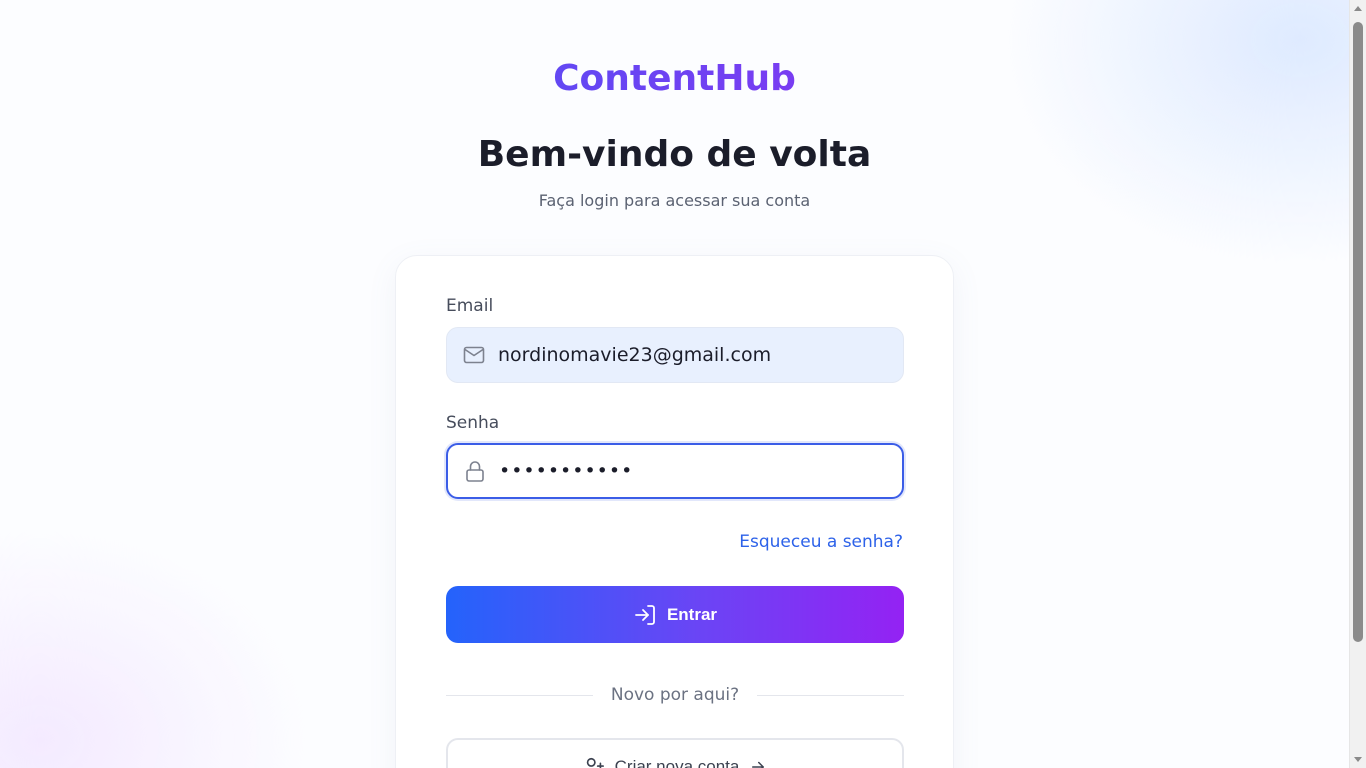 The width and height of the screenshot is (1366, 768). Describe the element at coordinates (692, 614) in the screenshot. I see `login-button-label: Entrar` at that location.